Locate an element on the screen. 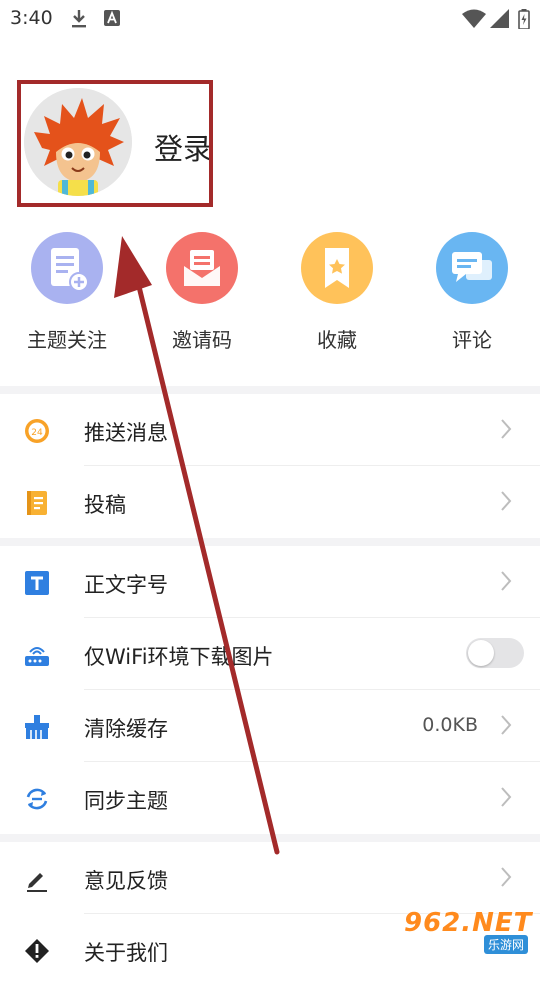 Image resolution: width=540 pixels, height=986 pixels. quick-action-label: 评论 is located at coordinates (472, 340).